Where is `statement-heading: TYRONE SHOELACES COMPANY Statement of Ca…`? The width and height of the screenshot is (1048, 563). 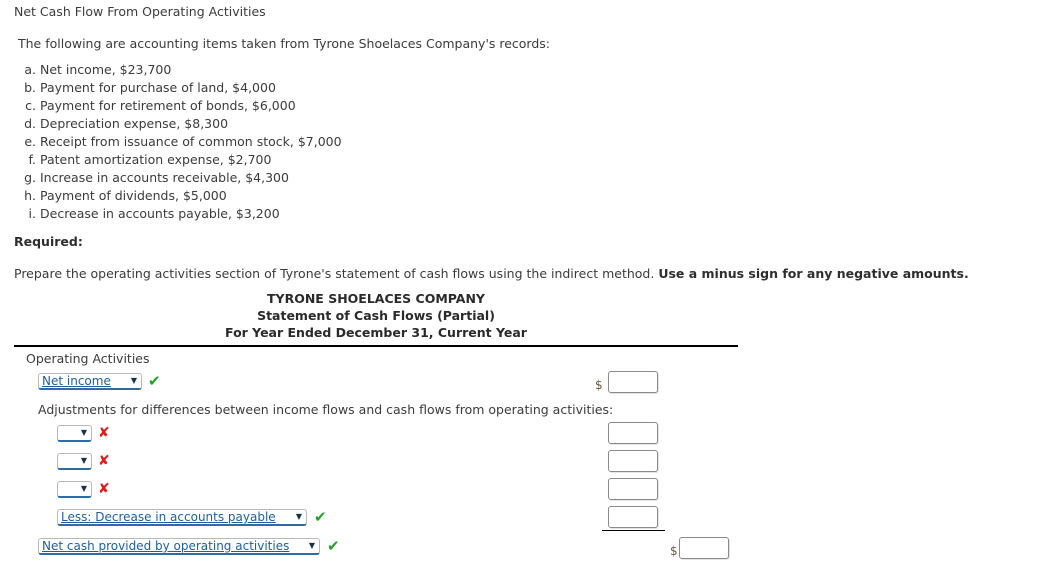
statement-heading: TYRONE SHOELACES COMPANY Statement of Ca… is located at coordinates (376, 315).